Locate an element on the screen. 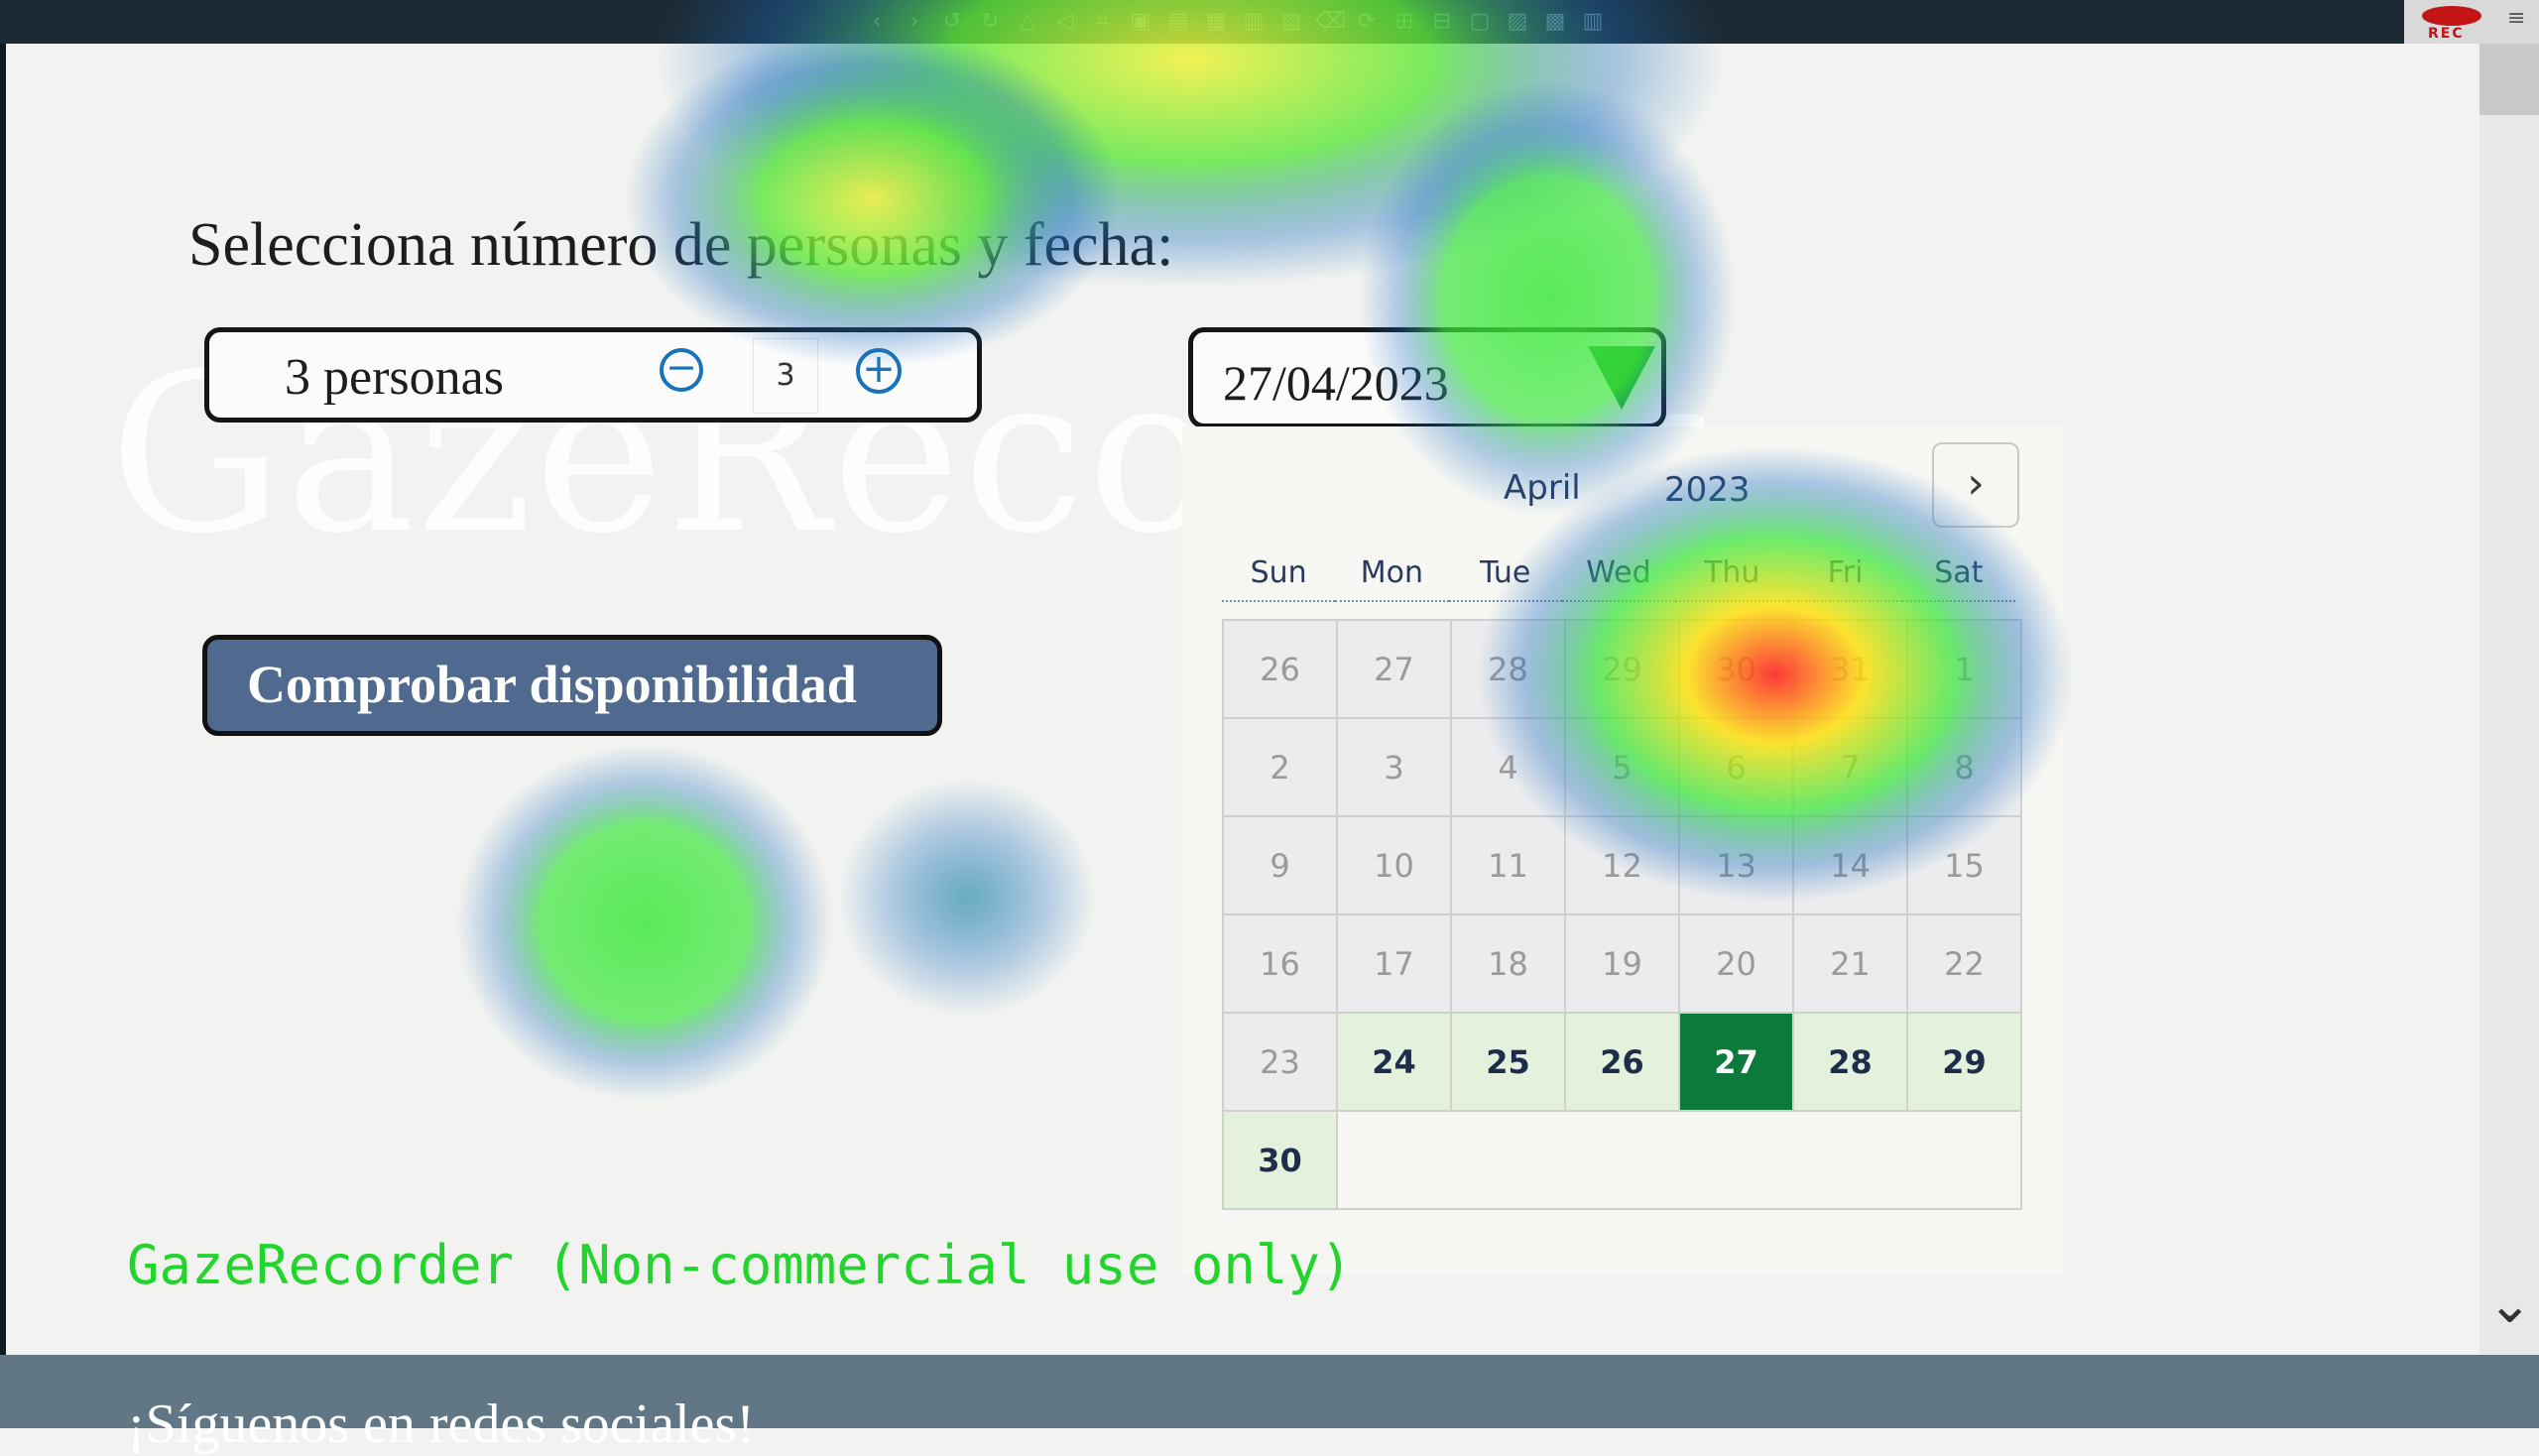 The height and width of the screenshot is (1456, 2539). date-picker-field: 27/04/2023 is located at coordinates (1427, 377).